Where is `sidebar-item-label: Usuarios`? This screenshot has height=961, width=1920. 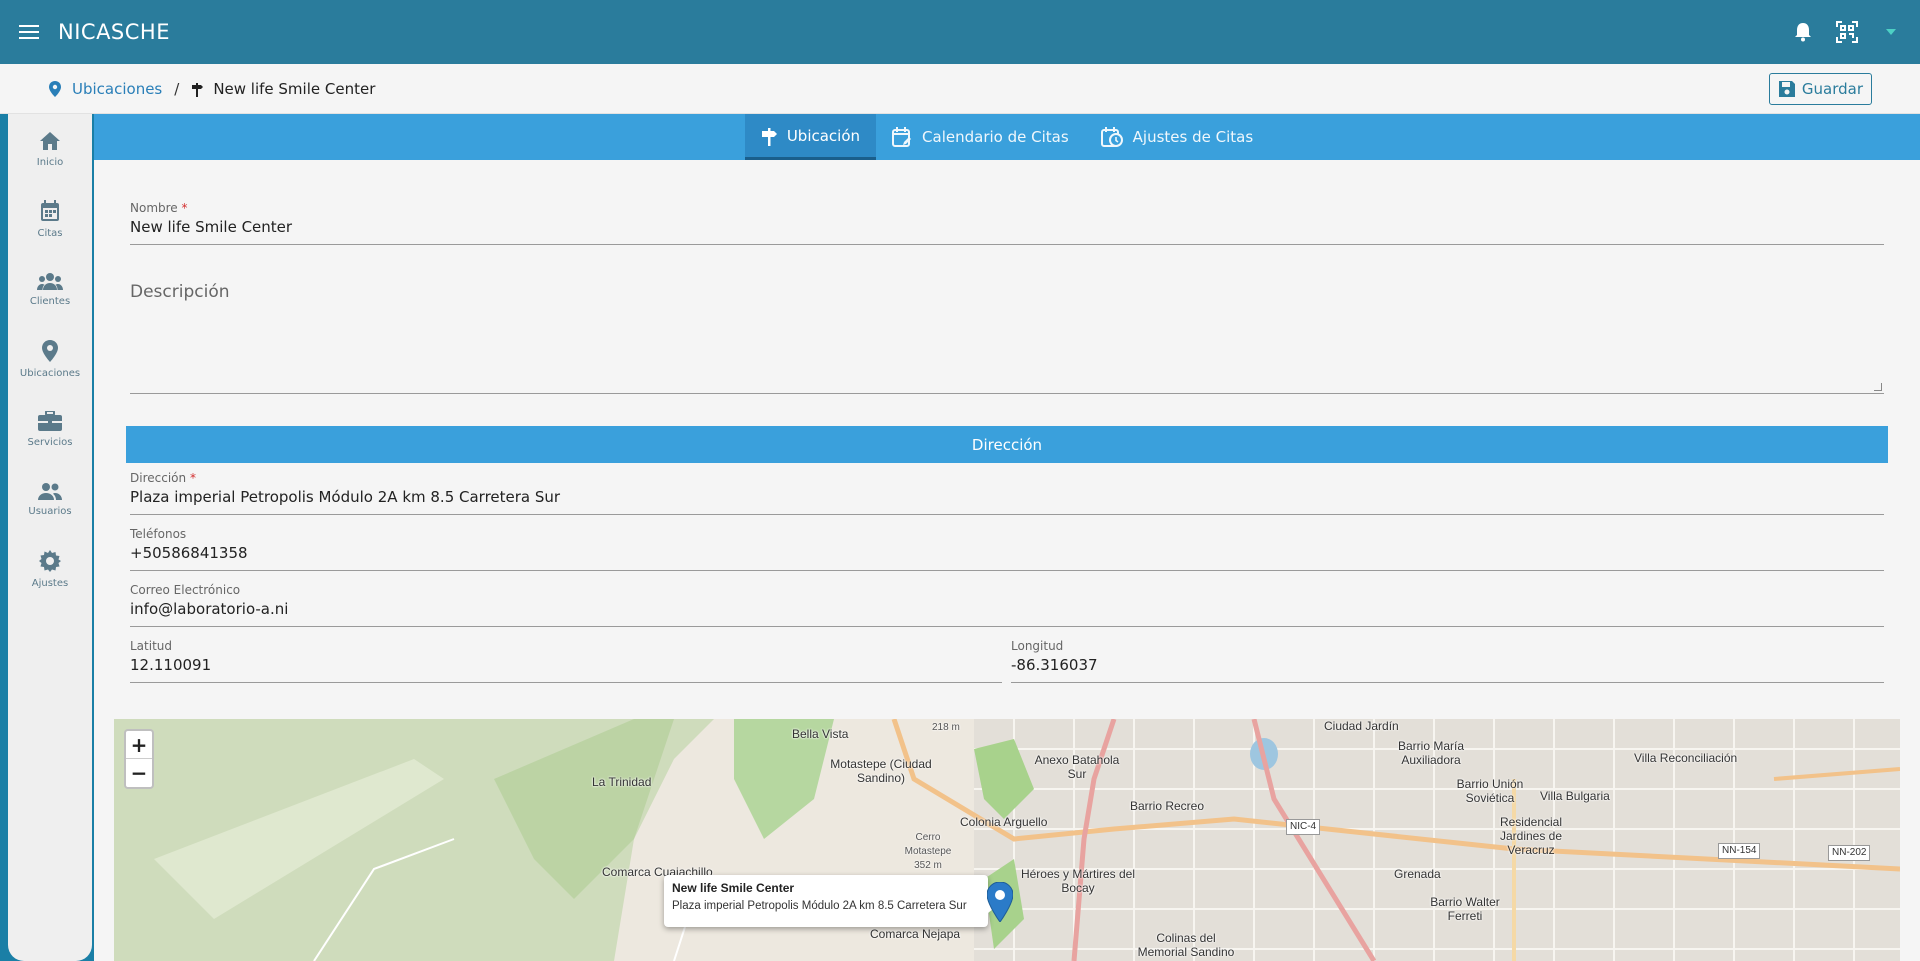
sidebar-item-label: Usuarios is located at coordinates (50, 511).